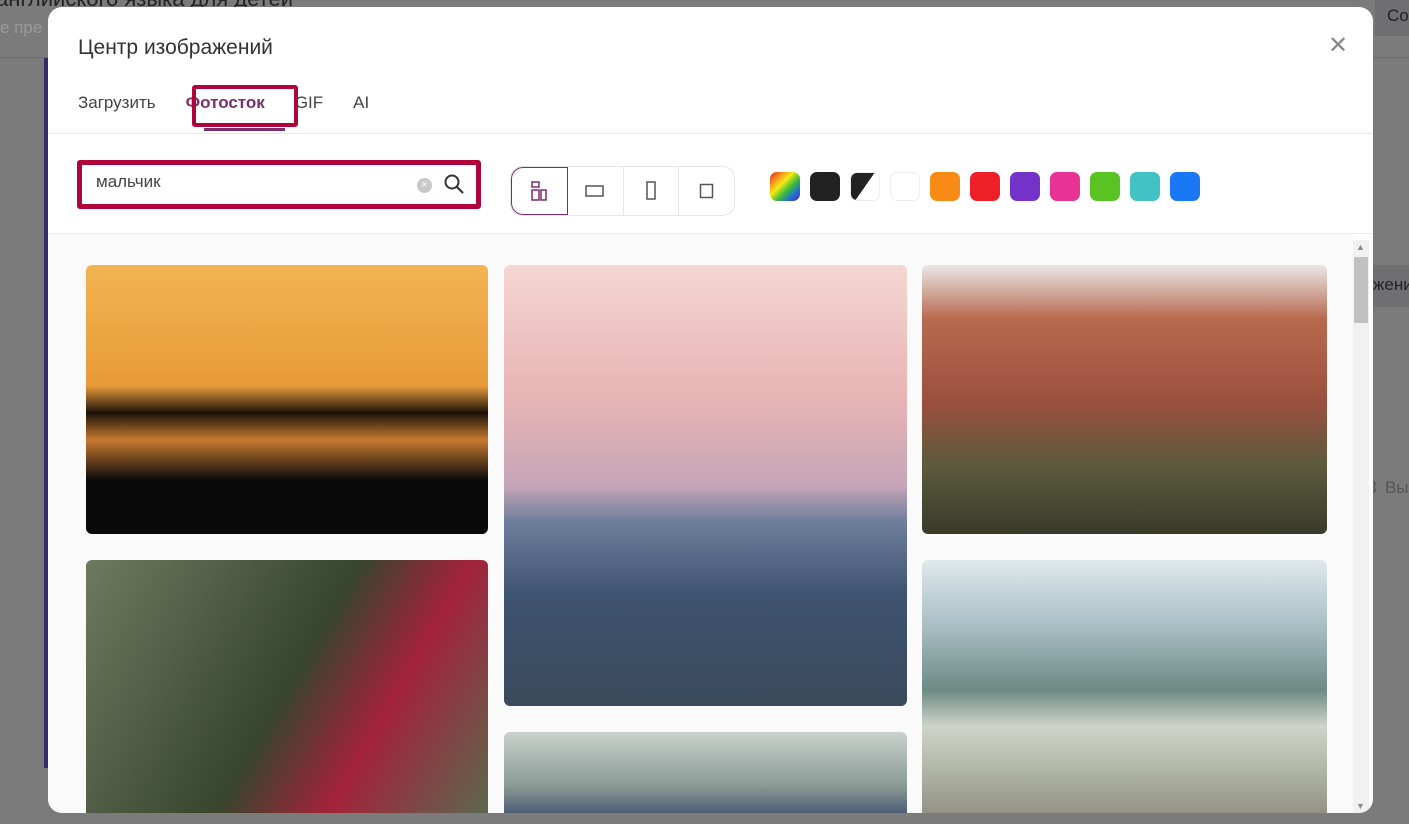 The width and height of the screenshot is (1409, 824). What do you see at coordinates (1338, 45) in the screenshot?
I see `close-icon: ✕` at bounding box center [1338, 45].